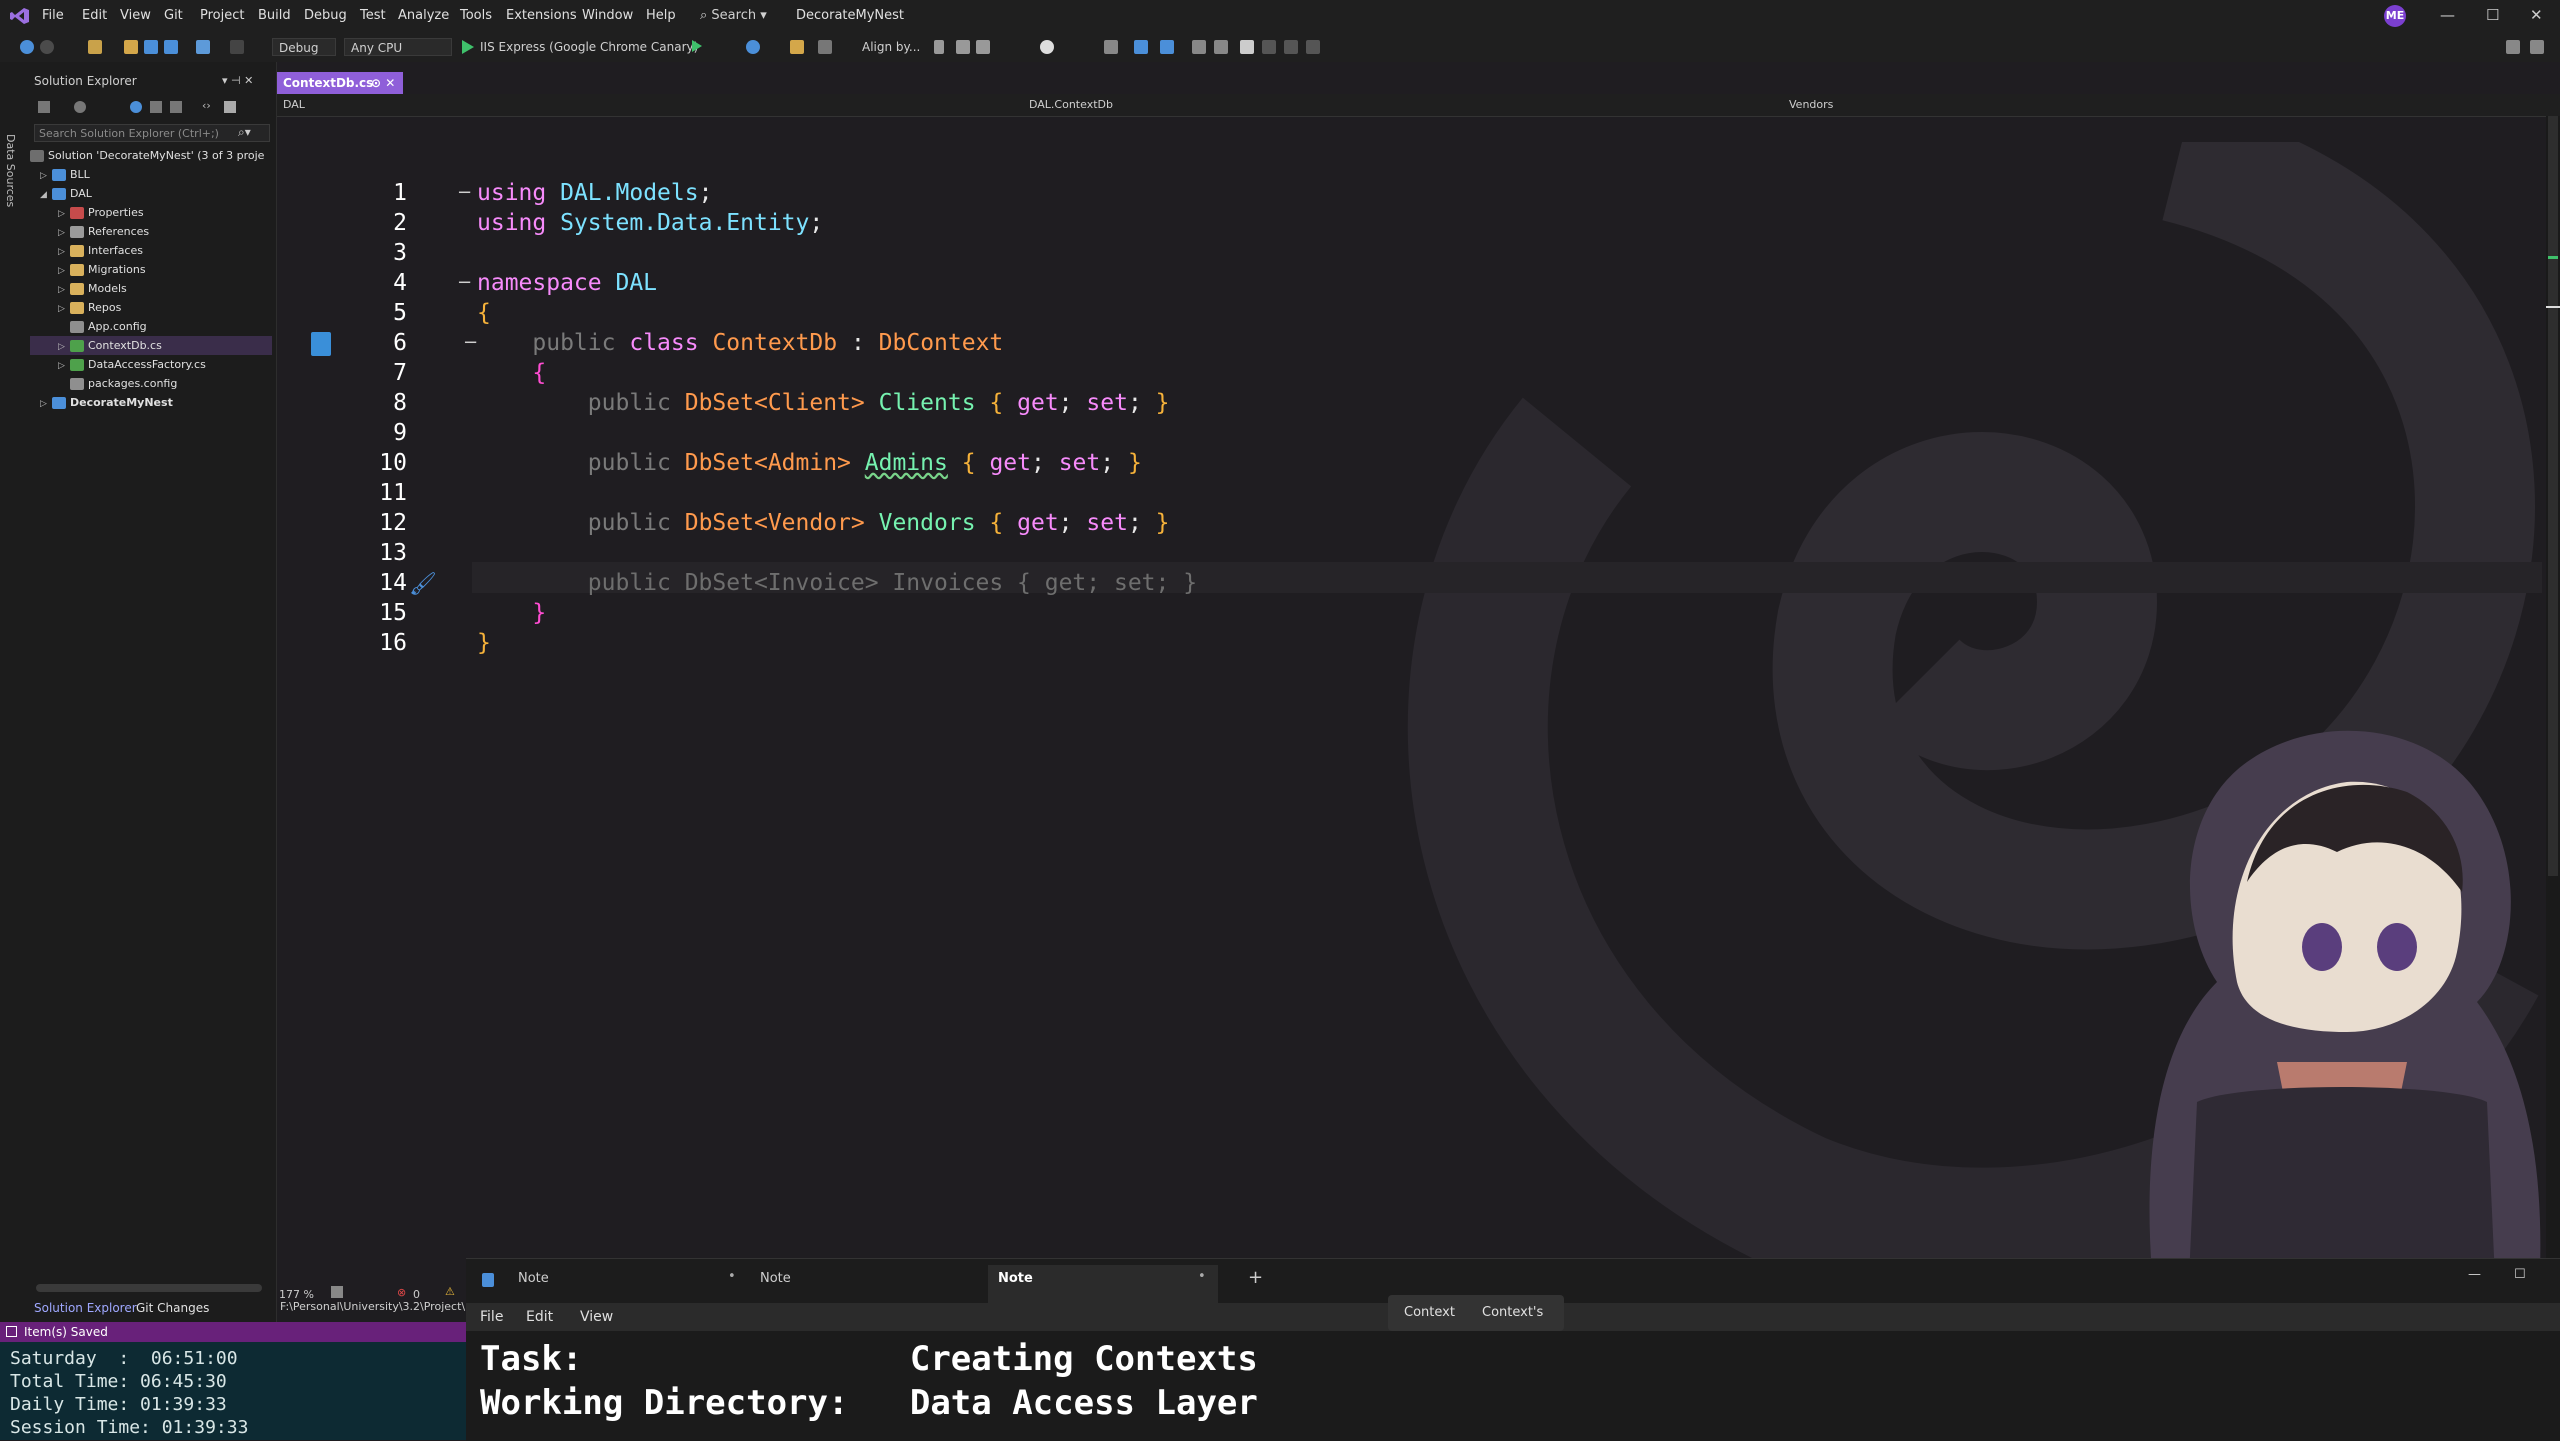 This screenshot has width=2560, height=1441. I want to click on configuration-dropdown: Debug, so click(304, 47).